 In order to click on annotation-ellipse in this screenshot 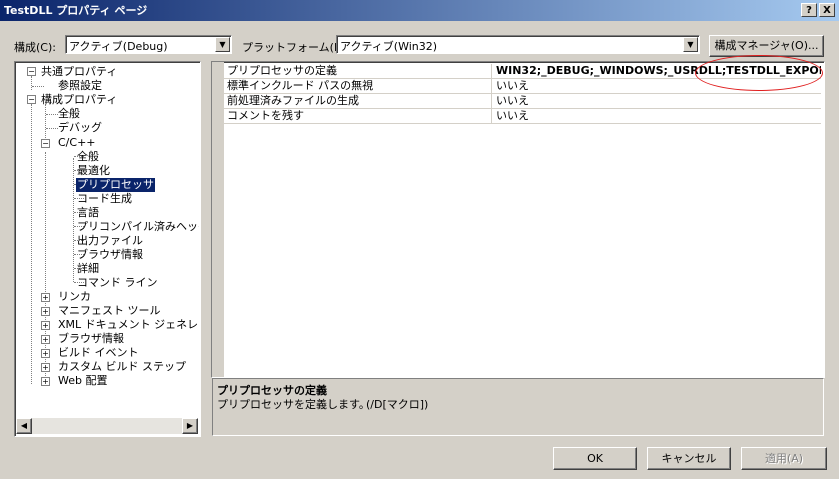, I will do `click(759, 73)`.